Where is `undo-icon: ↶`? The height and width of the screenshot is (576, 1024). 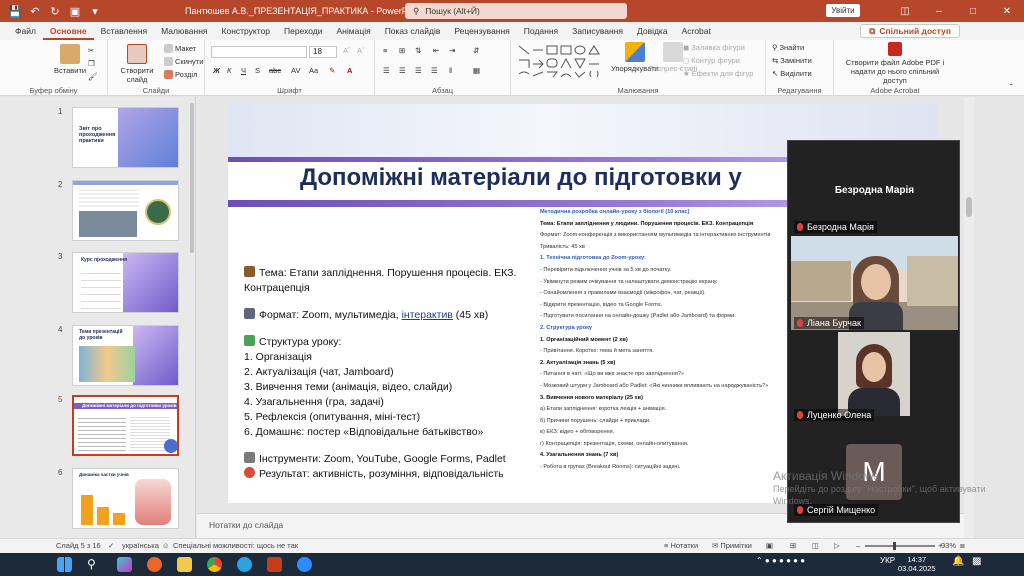
undo-icon: ↶ is located at coordinates (35, 11).